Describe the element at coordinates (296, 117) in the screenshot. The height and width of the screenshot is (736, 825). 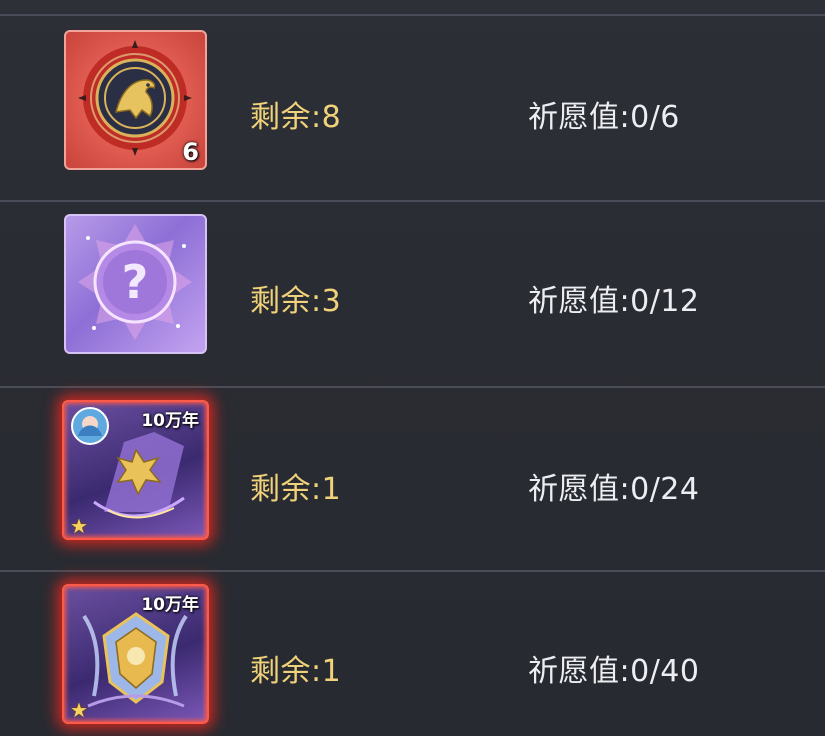
I see `remaining-count: 剩余:8` at that location.